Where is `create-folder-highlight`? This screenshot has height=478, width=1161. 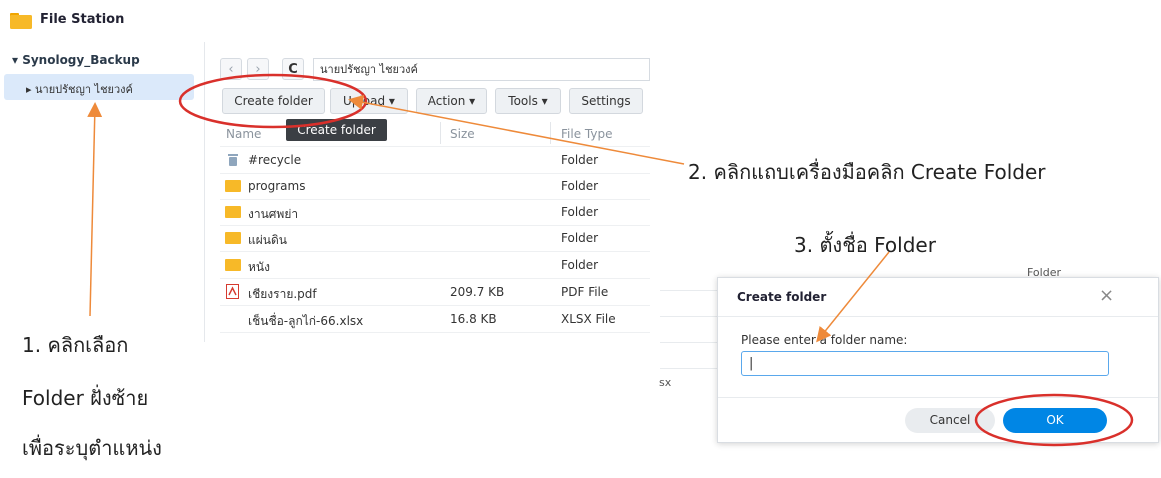
create-folder-highlight is located at coordinates (273, 101).